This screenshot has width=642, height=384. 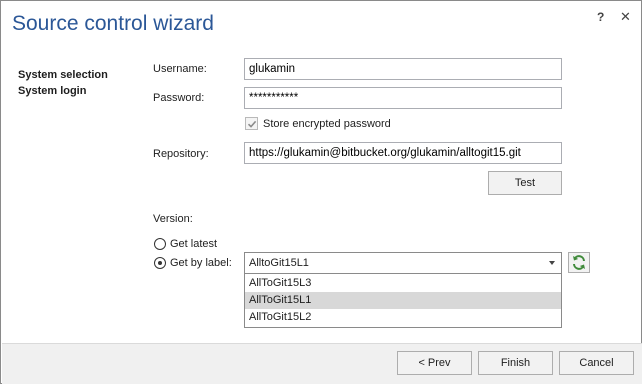 What do you see at coordinates (113, 23) in the screenshot?
I see `dialog-title: Source control wizard` at bounding box center [113, 23].